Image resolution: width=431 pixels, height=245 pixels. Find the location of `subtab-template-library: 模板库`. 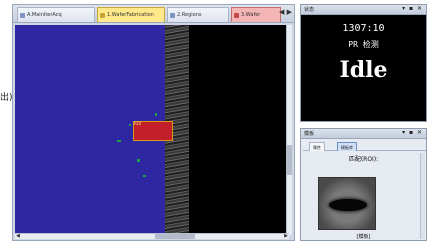

subtab-template-library: 模板库 is located at coordinates (347, 146).